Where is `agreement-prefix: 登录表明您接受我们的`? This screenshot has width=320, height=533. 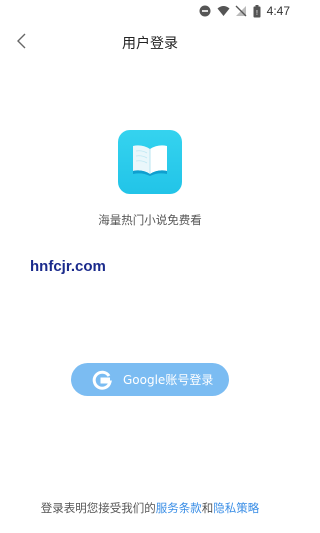
agreement-prefix: 登录表明您接受我们的 is located at coordinates (98, 508).